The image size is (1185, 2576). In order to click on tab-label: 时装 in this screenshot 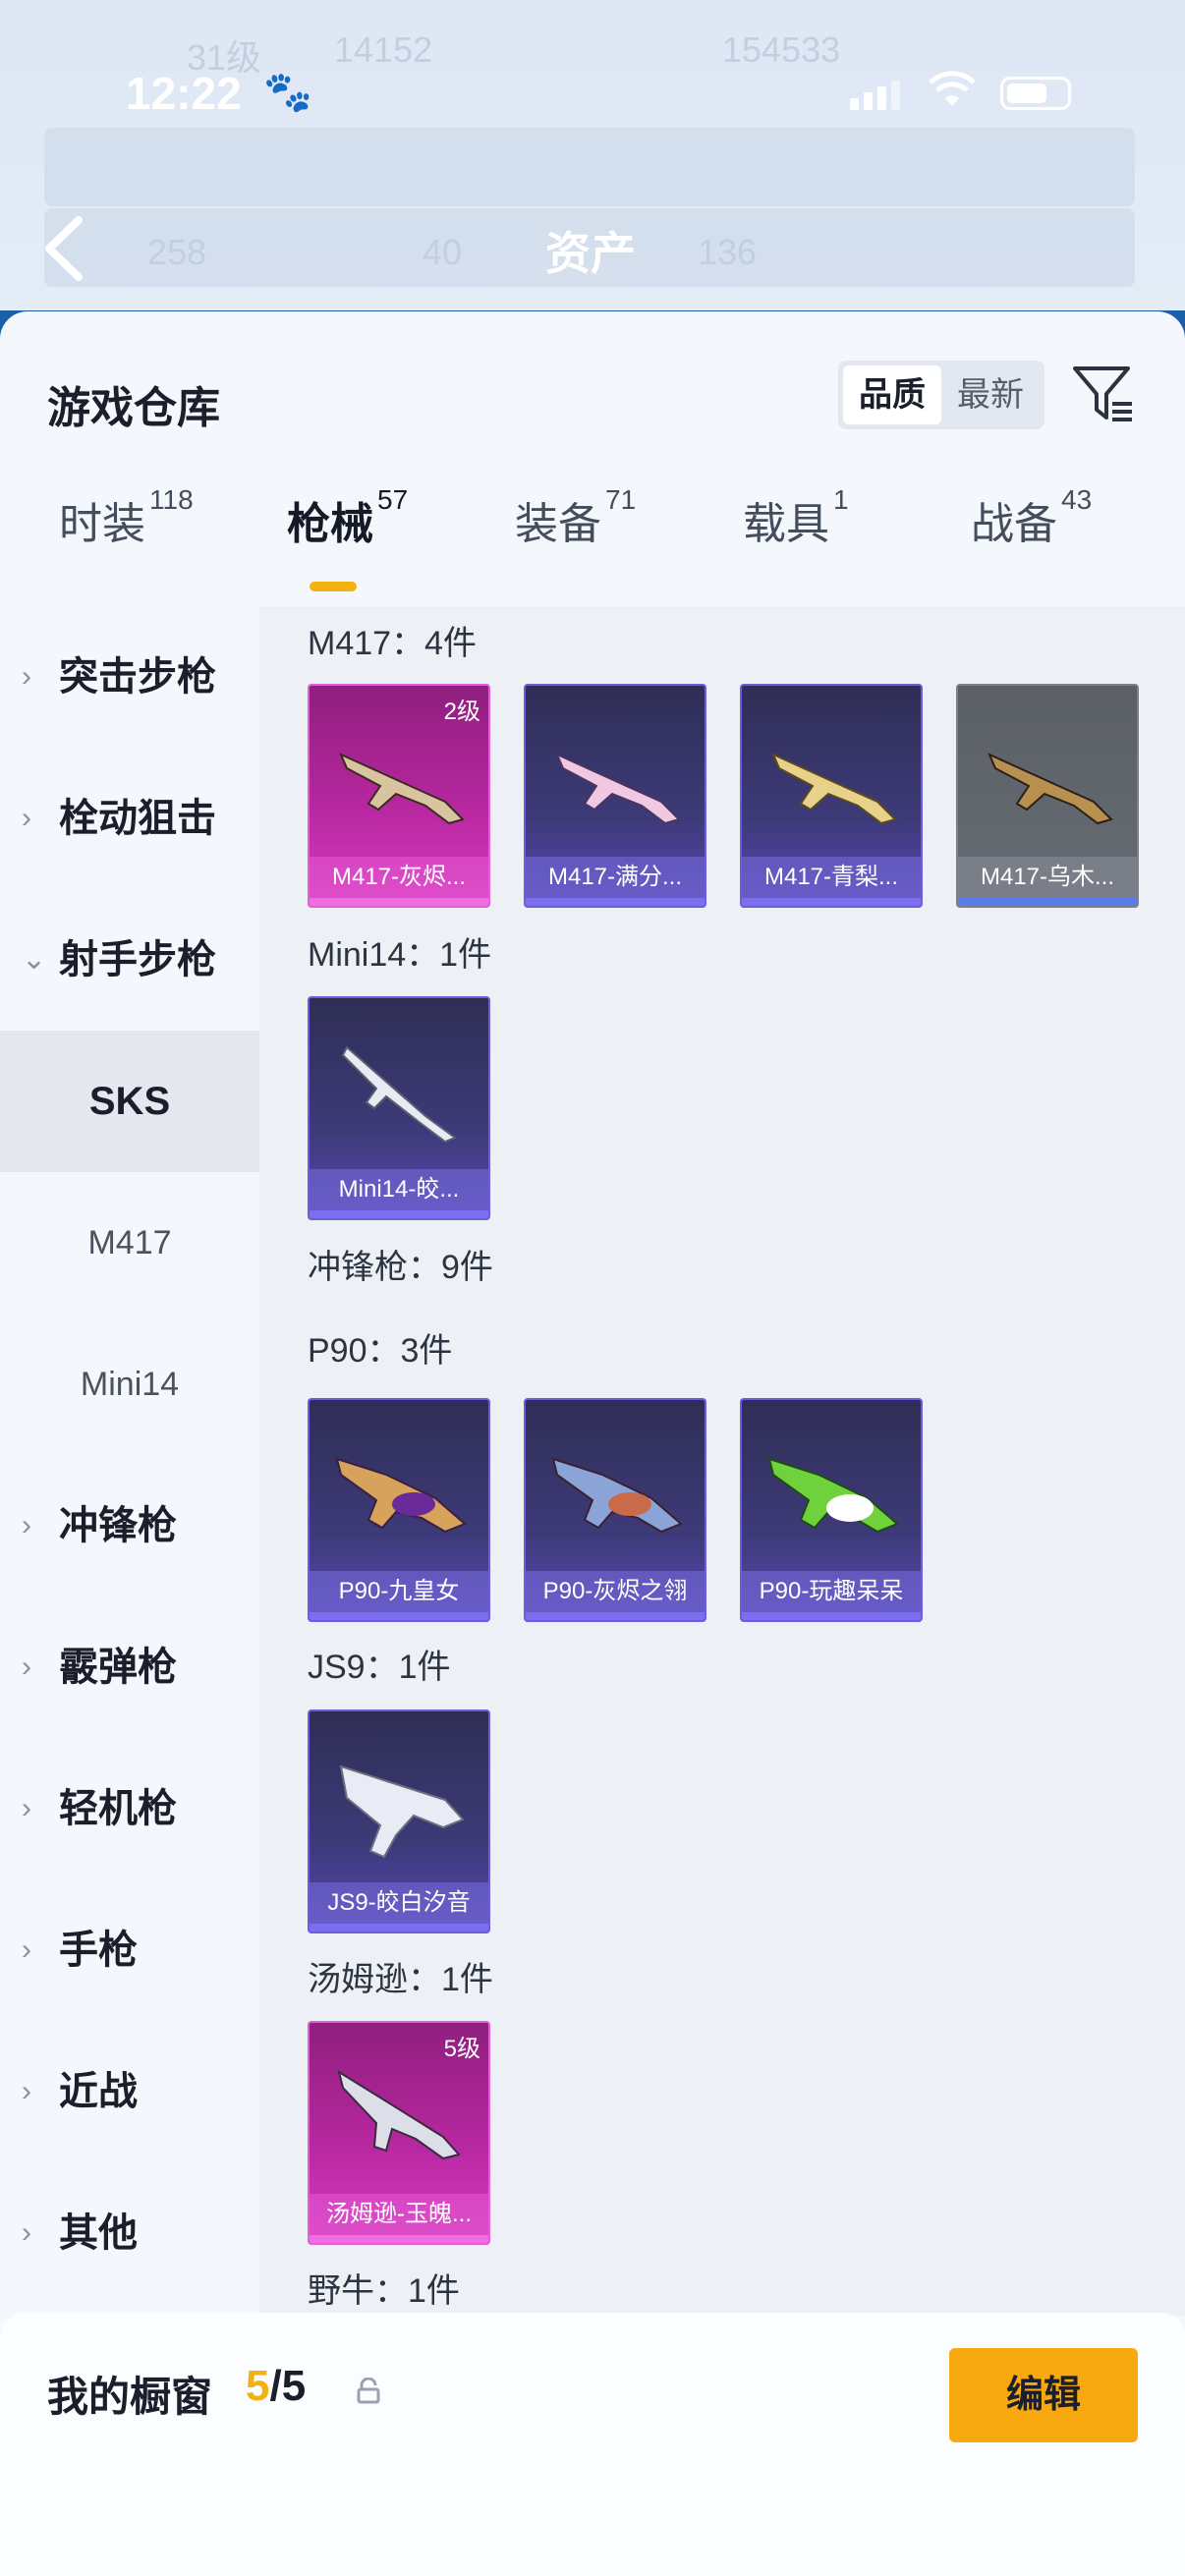, I will do `click(102, 524)`.